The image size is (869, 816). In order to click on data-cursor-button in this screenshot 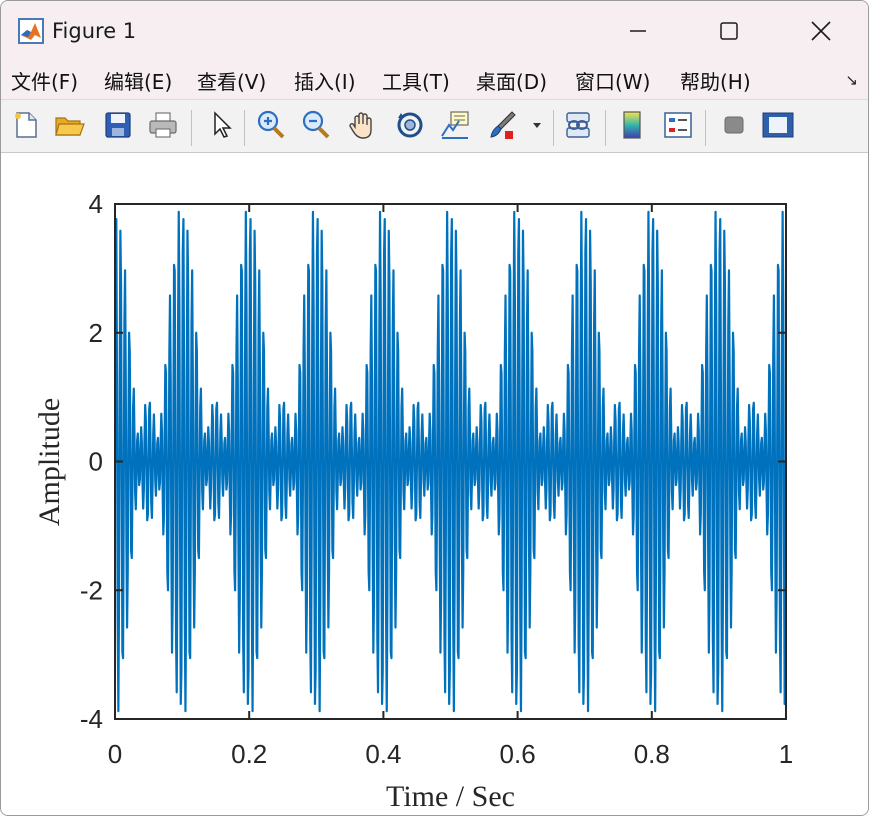, I will do `click(455, 125)`.